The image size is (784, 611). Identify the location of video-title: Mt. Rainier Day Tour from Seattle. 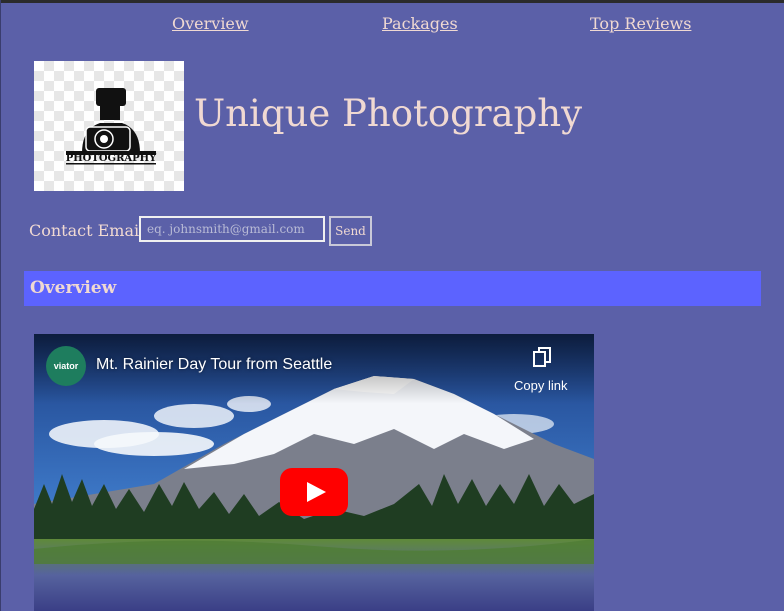
(214, 365).